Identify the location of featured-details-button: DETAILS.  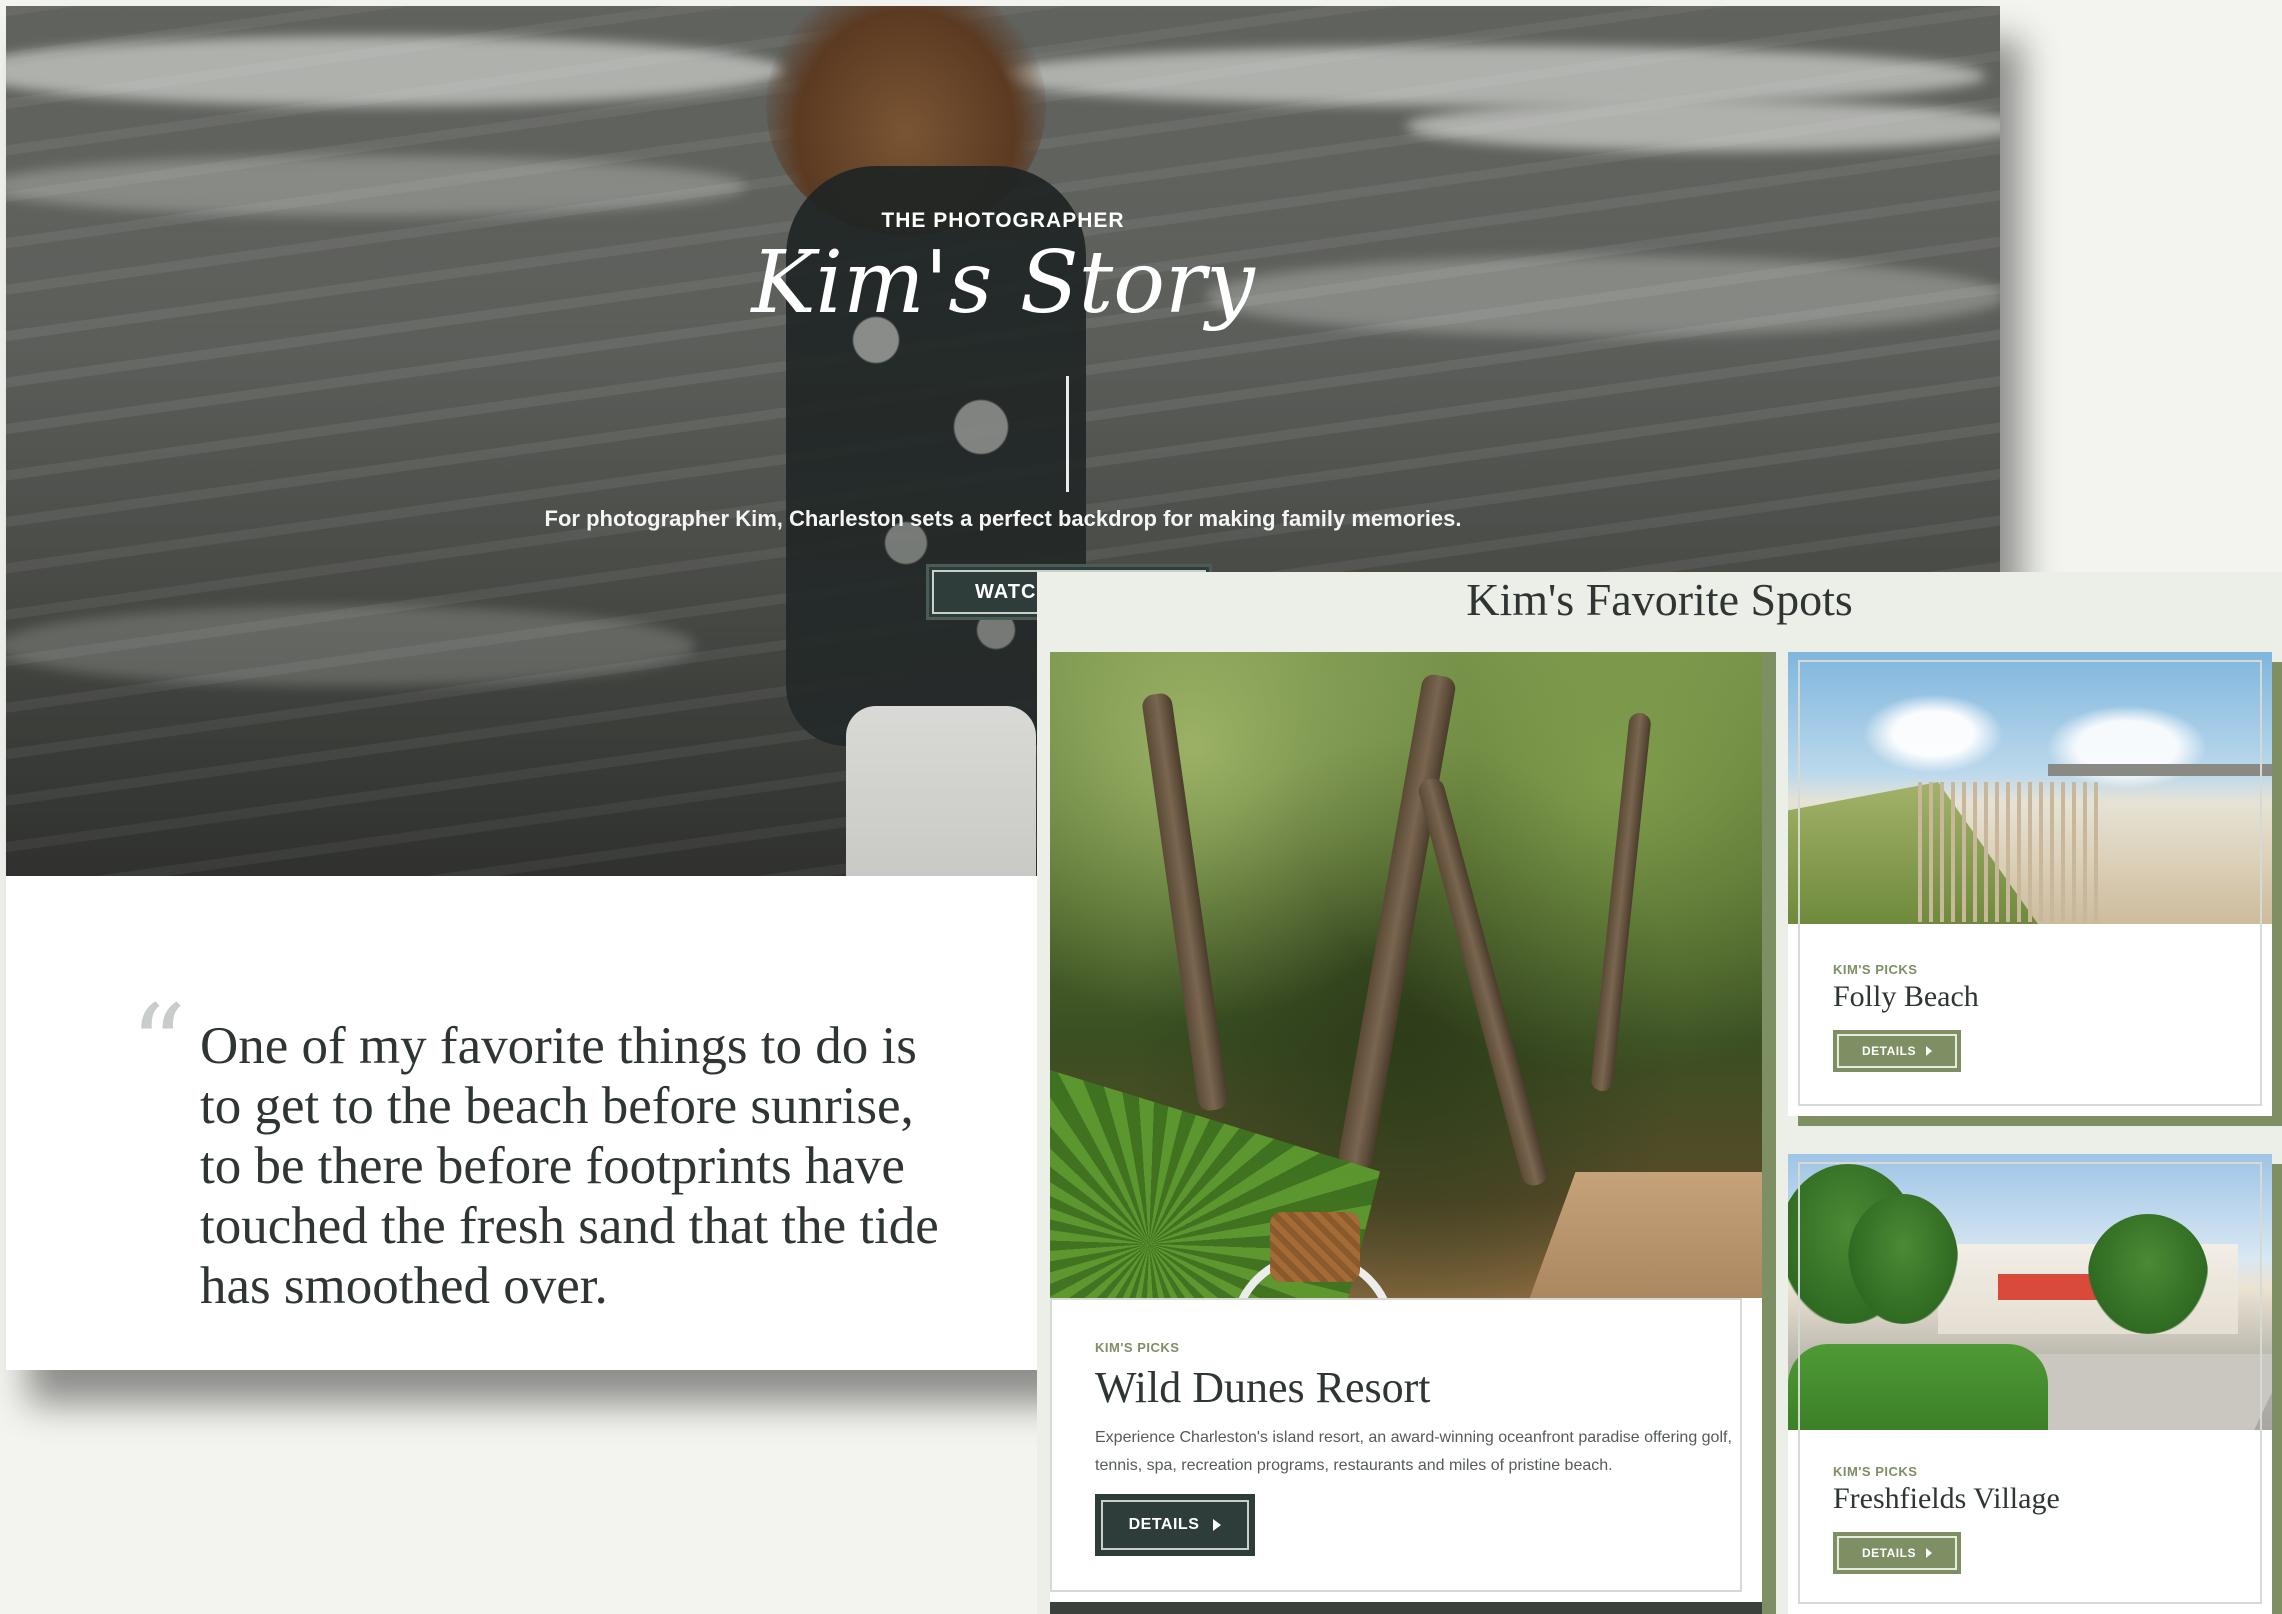
(1175, 1525).